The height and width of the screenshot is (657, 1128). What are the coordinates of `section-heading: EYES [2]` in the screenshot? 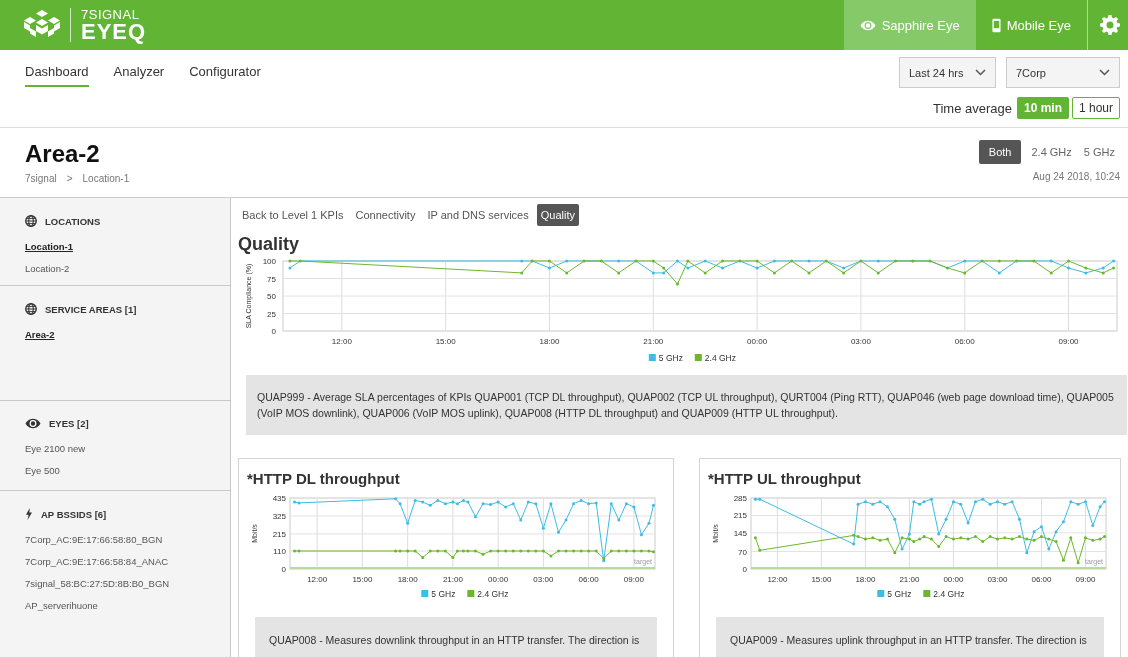 It's located at (69, 423).